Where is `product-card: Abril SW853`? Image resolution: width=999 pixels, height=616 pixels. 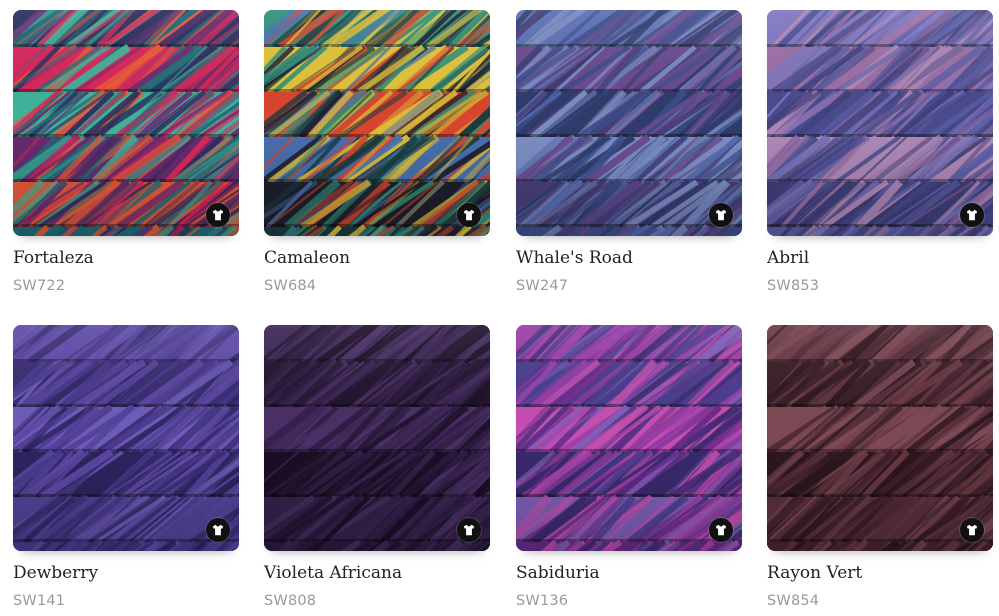 product-card: Abril SW853 is located at coordinates (880, 152).